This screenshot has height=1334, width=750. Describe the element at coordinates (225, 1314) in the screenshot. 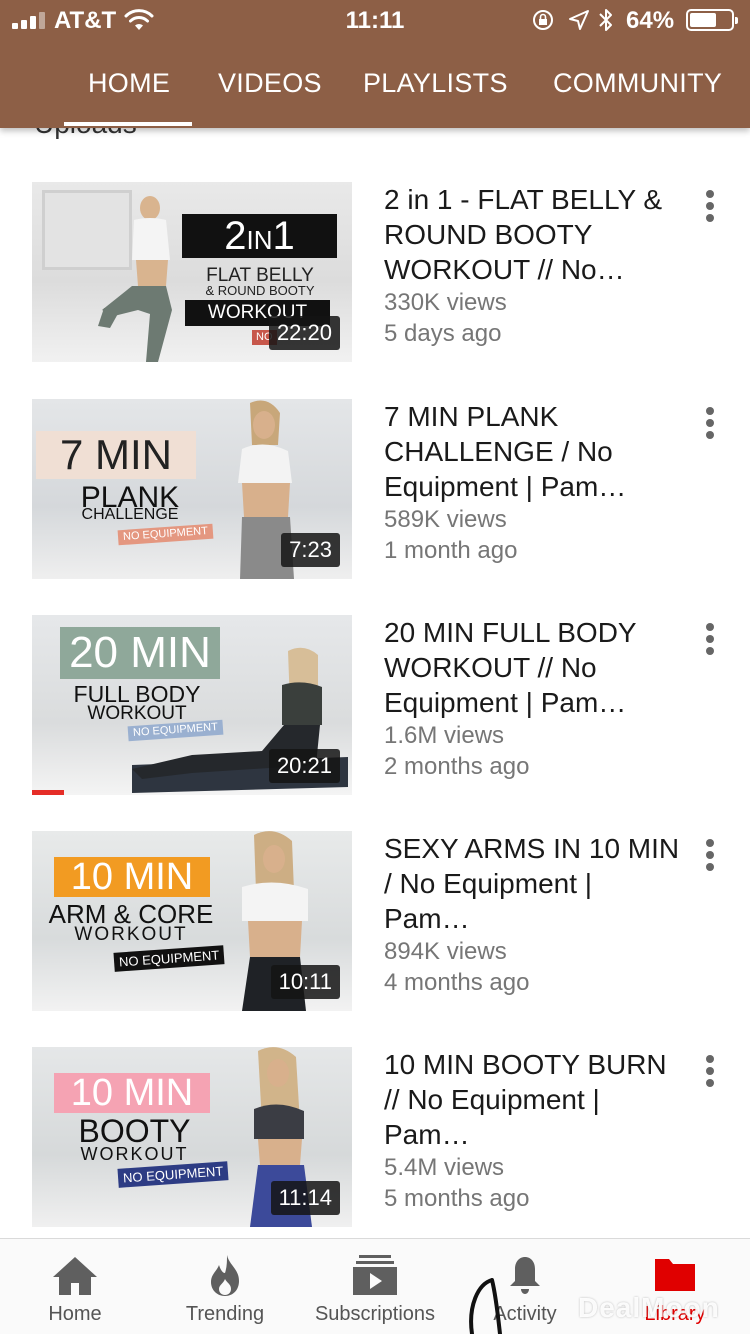

I see `nav-label: Trending` at that location.